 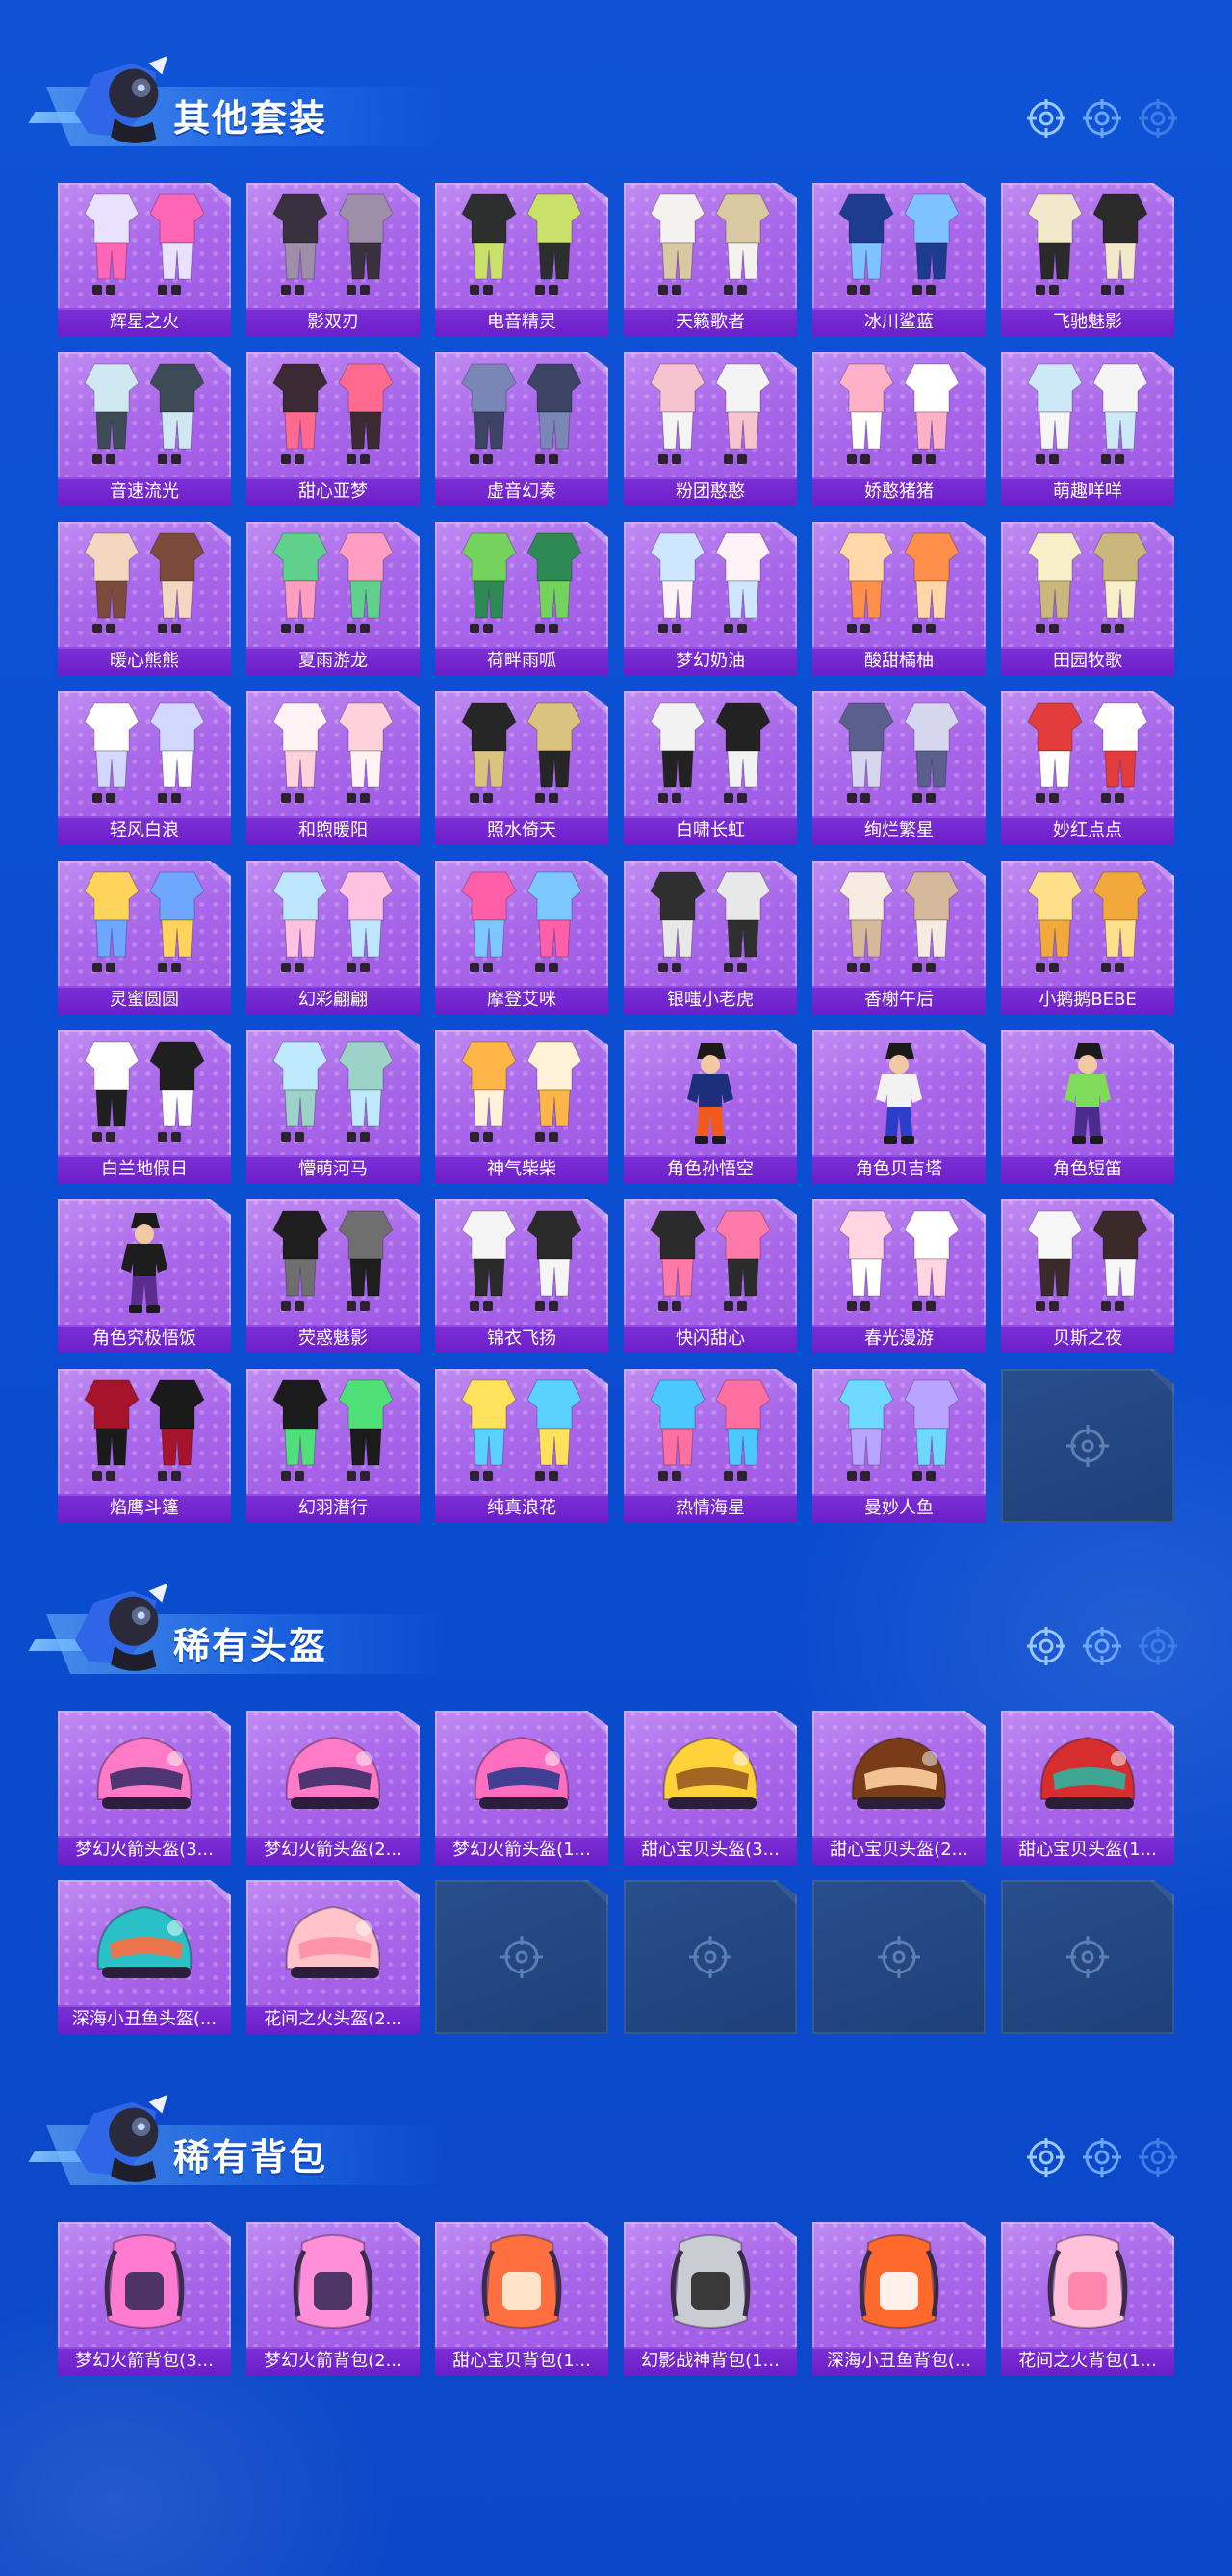 I want to click on item-card: 甜心亚梦, so click(x=333, y=429).